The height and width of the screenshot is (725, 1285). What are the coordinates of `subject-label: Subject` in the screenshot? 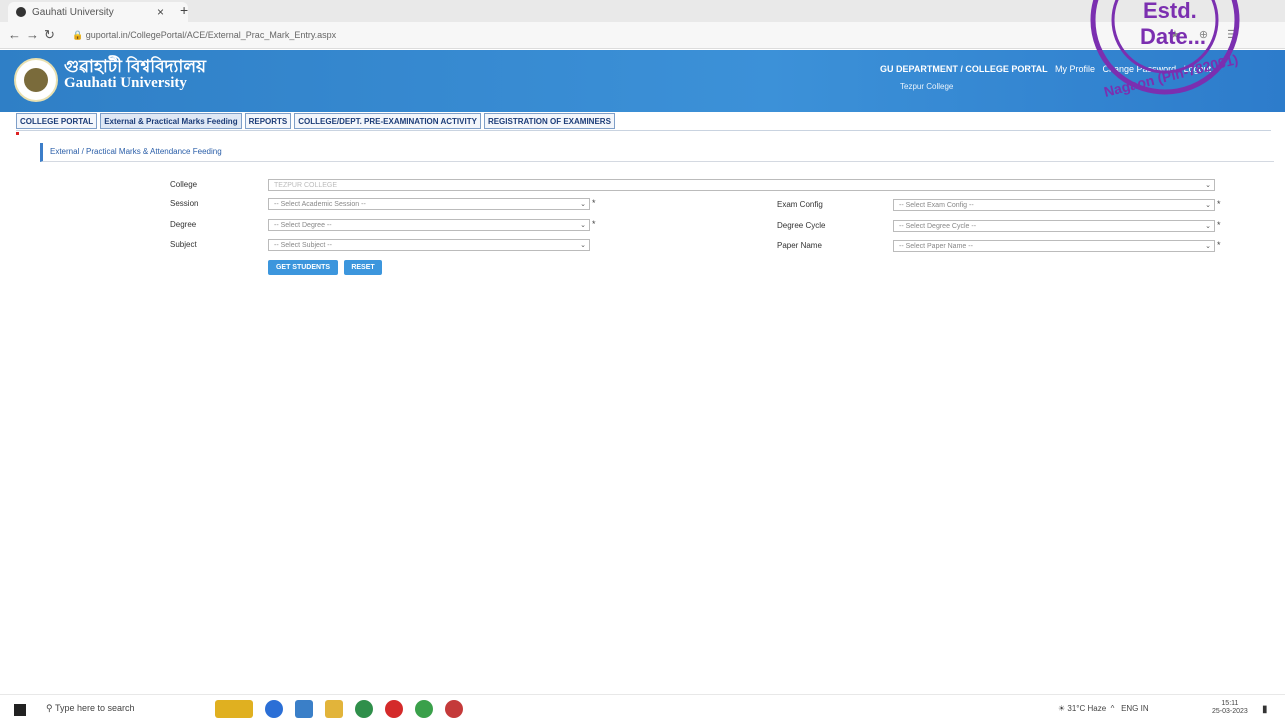 It's located at (183, 244).